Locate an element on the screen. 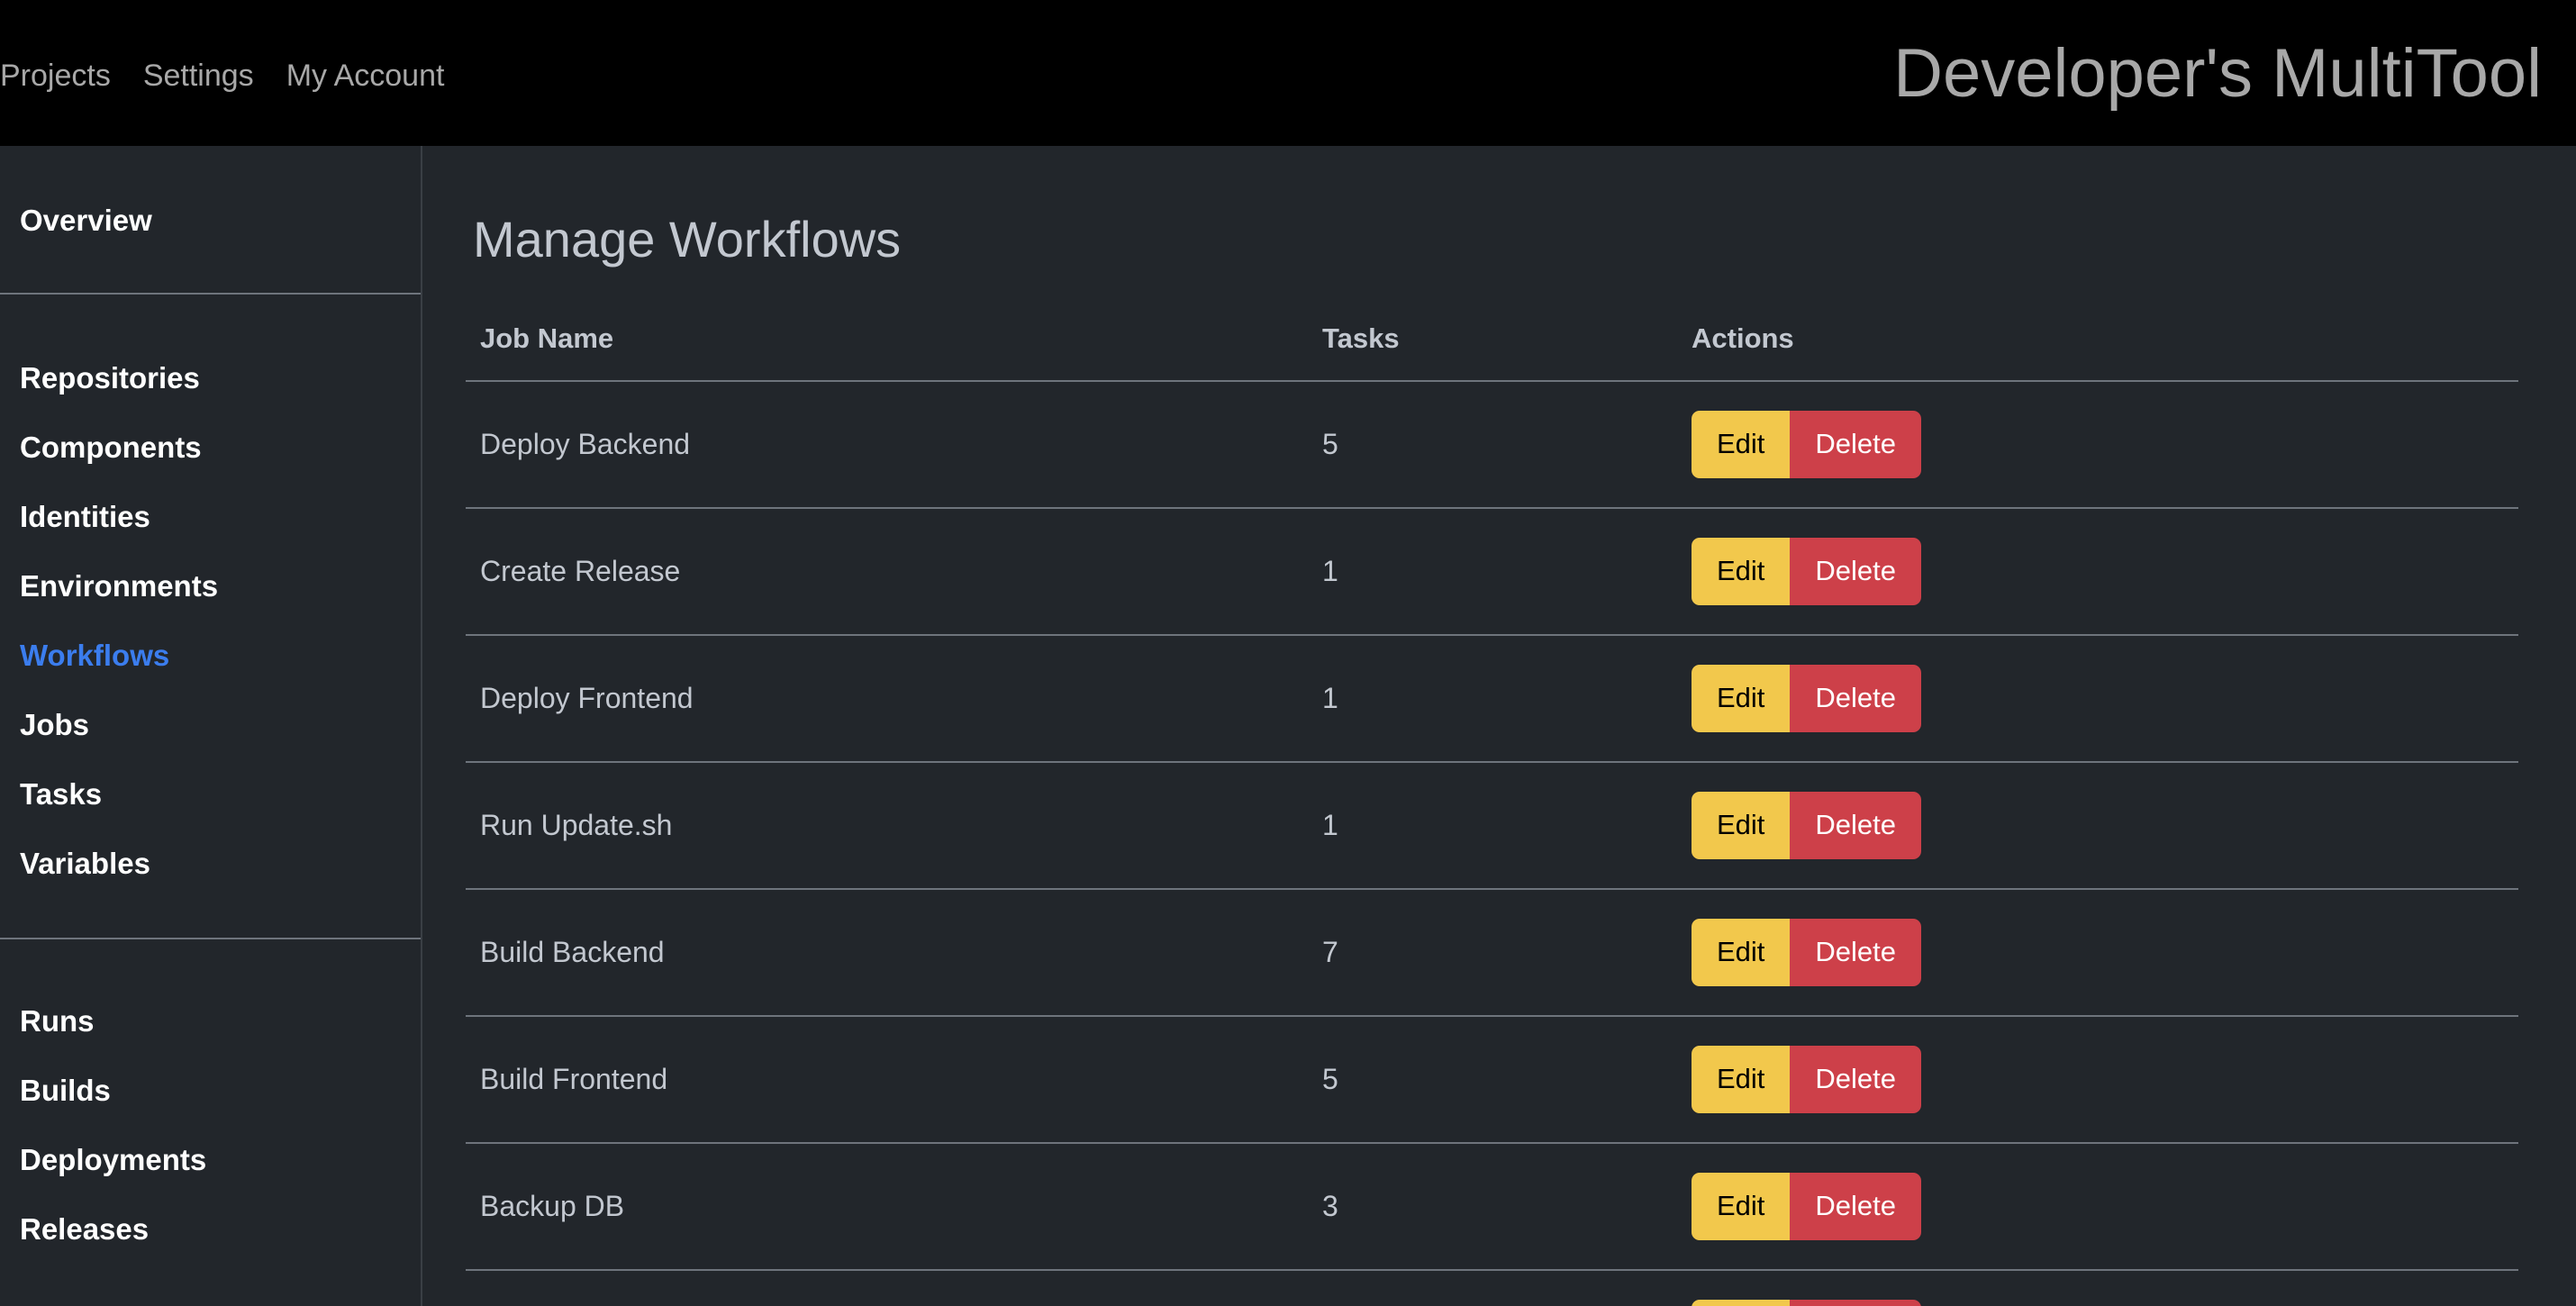 This screenshot has width=2576, height=1306. sidebar-item-jobs: Jobs is located at coordinates (210, 725).